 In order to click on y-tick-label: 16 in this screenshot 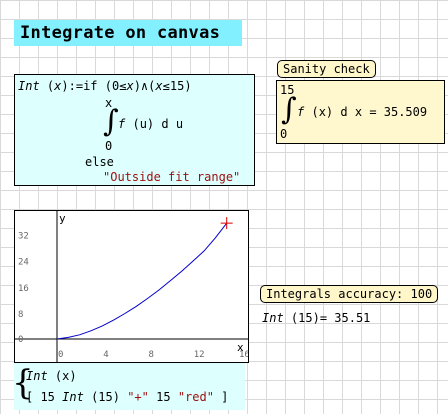, I will do `click(23, 289)`.